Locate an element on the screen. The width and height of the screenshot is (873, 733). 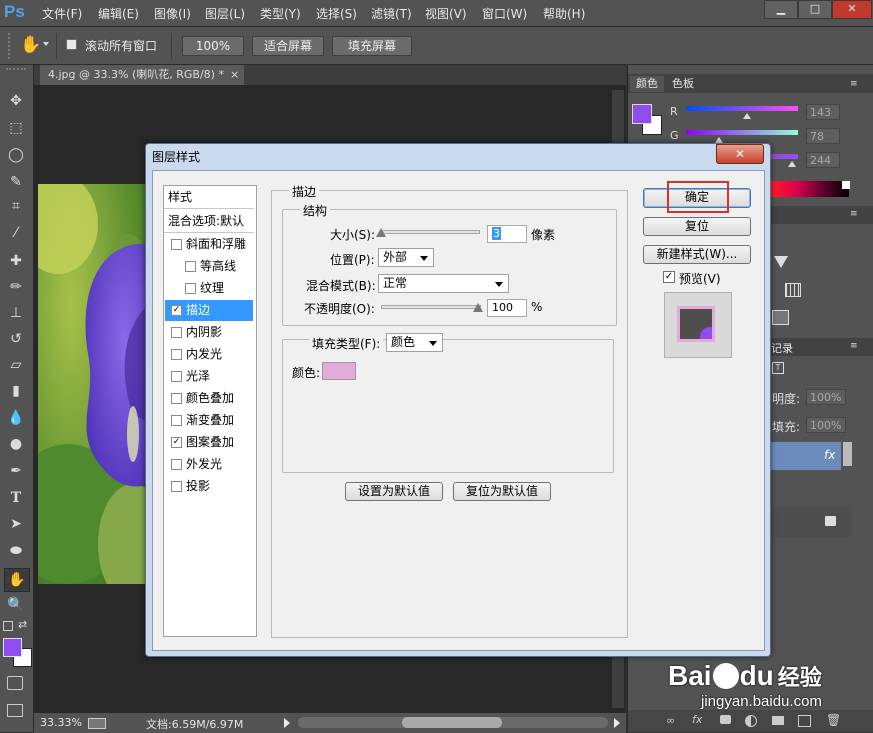
type-tool-icon: T is located at coordinates (16, 498).